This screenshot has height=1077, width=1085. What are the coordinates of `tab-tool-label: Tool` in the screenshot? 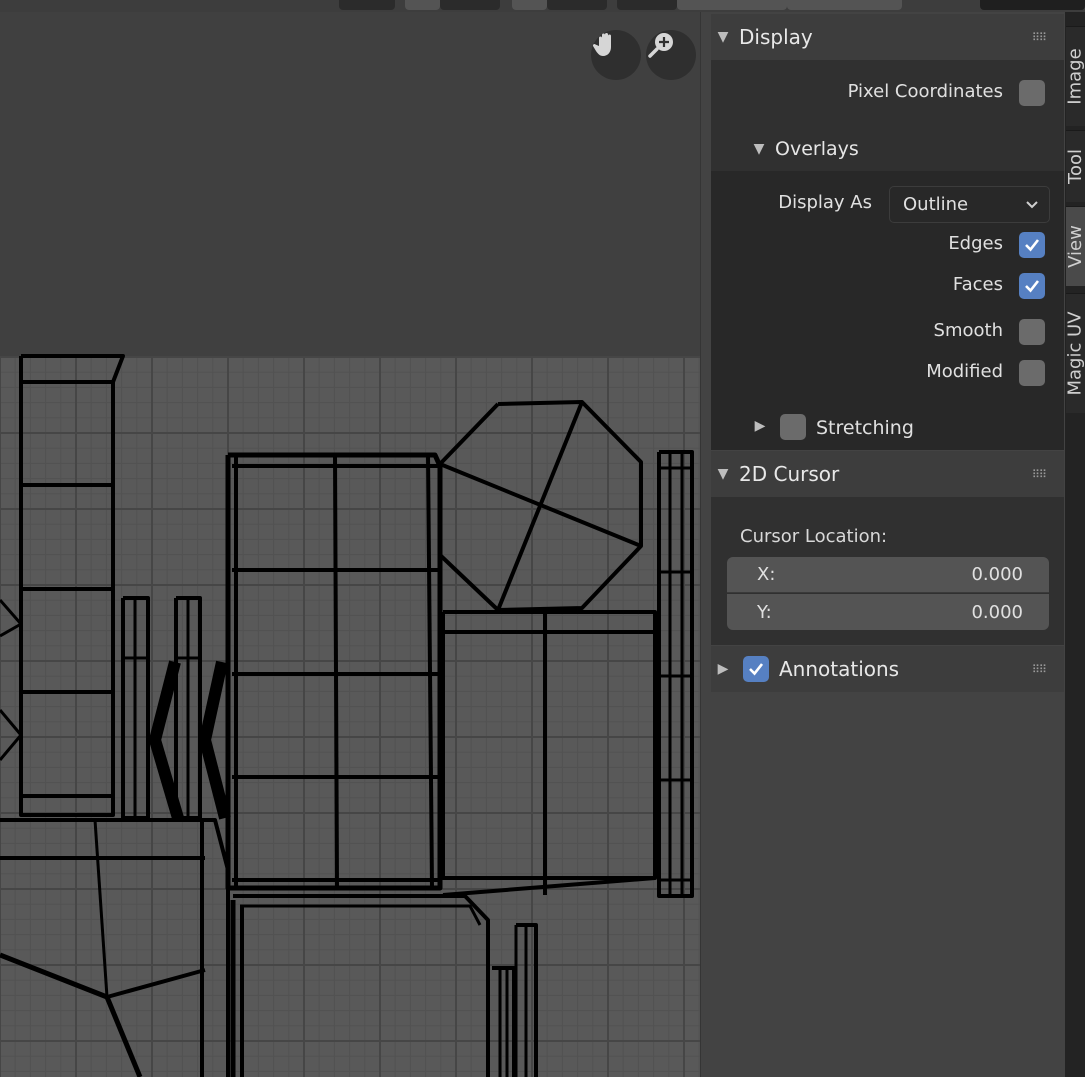 It's located at (1075, 166).